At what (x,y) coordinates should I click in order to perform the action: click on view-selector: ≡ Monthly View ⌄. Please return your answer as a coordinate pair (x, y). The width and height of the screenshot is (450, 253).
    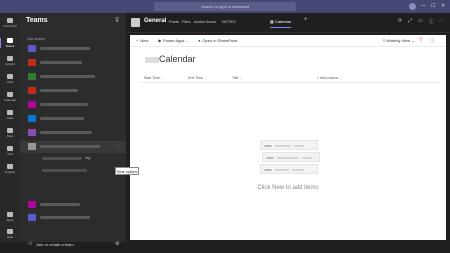
    Looking at the image, I should click on (399, 40).